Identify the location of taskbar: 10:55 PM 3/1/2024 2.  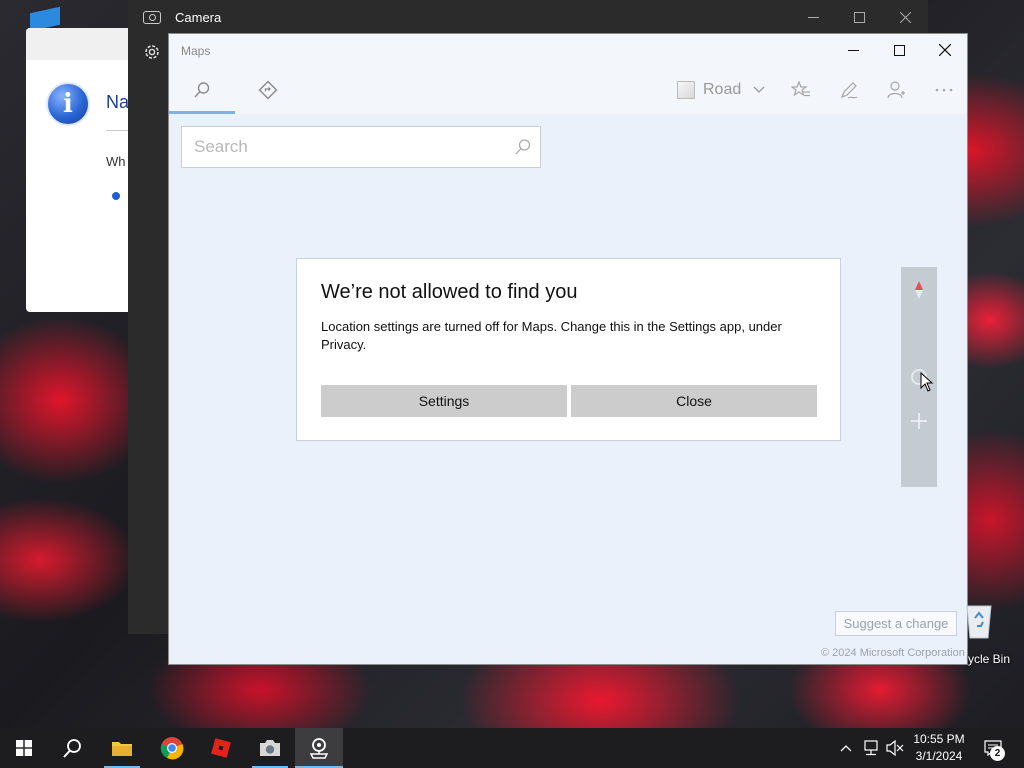
(512, 748).